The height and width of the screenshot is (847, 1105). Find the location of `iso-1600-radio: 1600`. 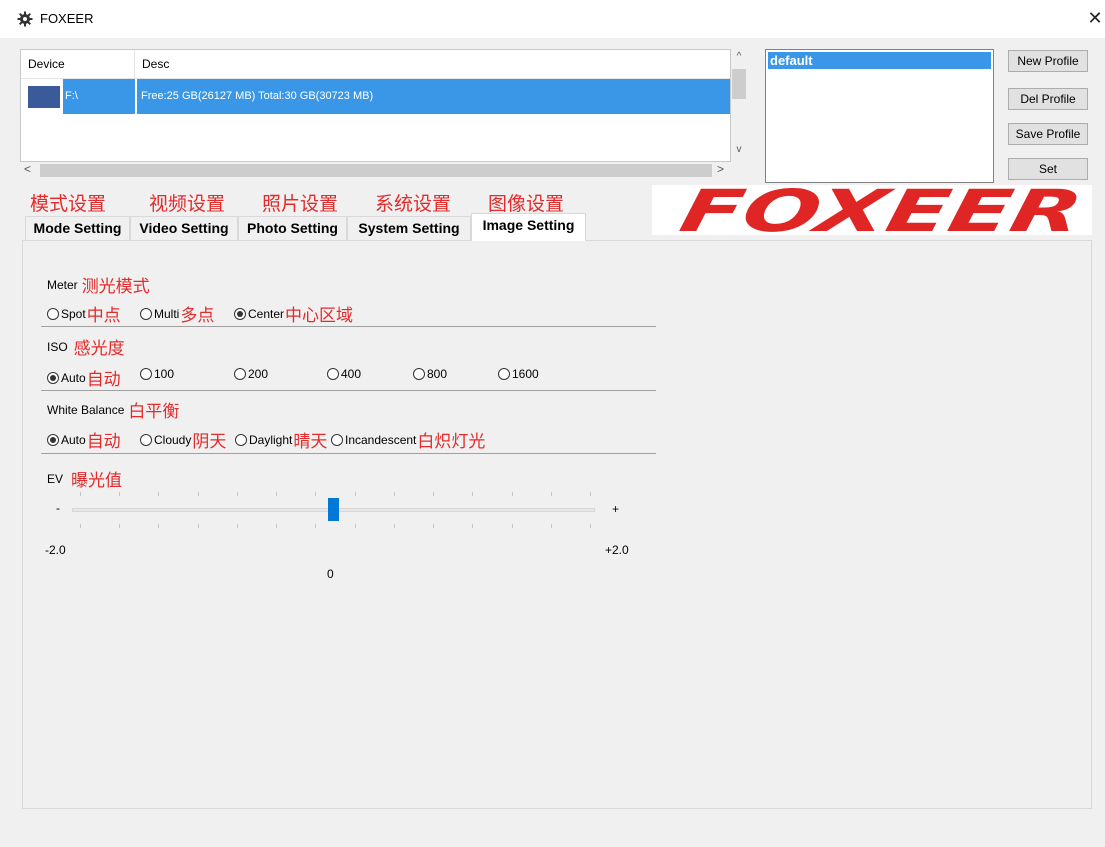

iso-1600-radio: 1600 is located at coordinates (518, 374).